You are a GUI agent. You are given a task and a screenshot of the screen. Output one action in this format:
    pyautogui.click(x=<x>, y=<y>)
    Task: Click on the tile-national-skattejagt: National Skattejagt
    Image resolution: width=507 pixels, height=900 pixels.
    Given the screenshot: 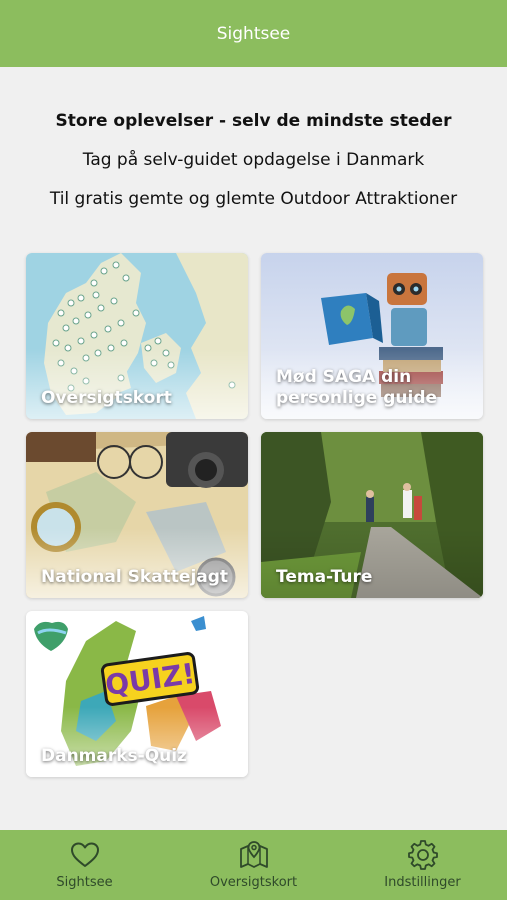 What is the action you would take?
    pyautogui.click(x=137, y=515)
    